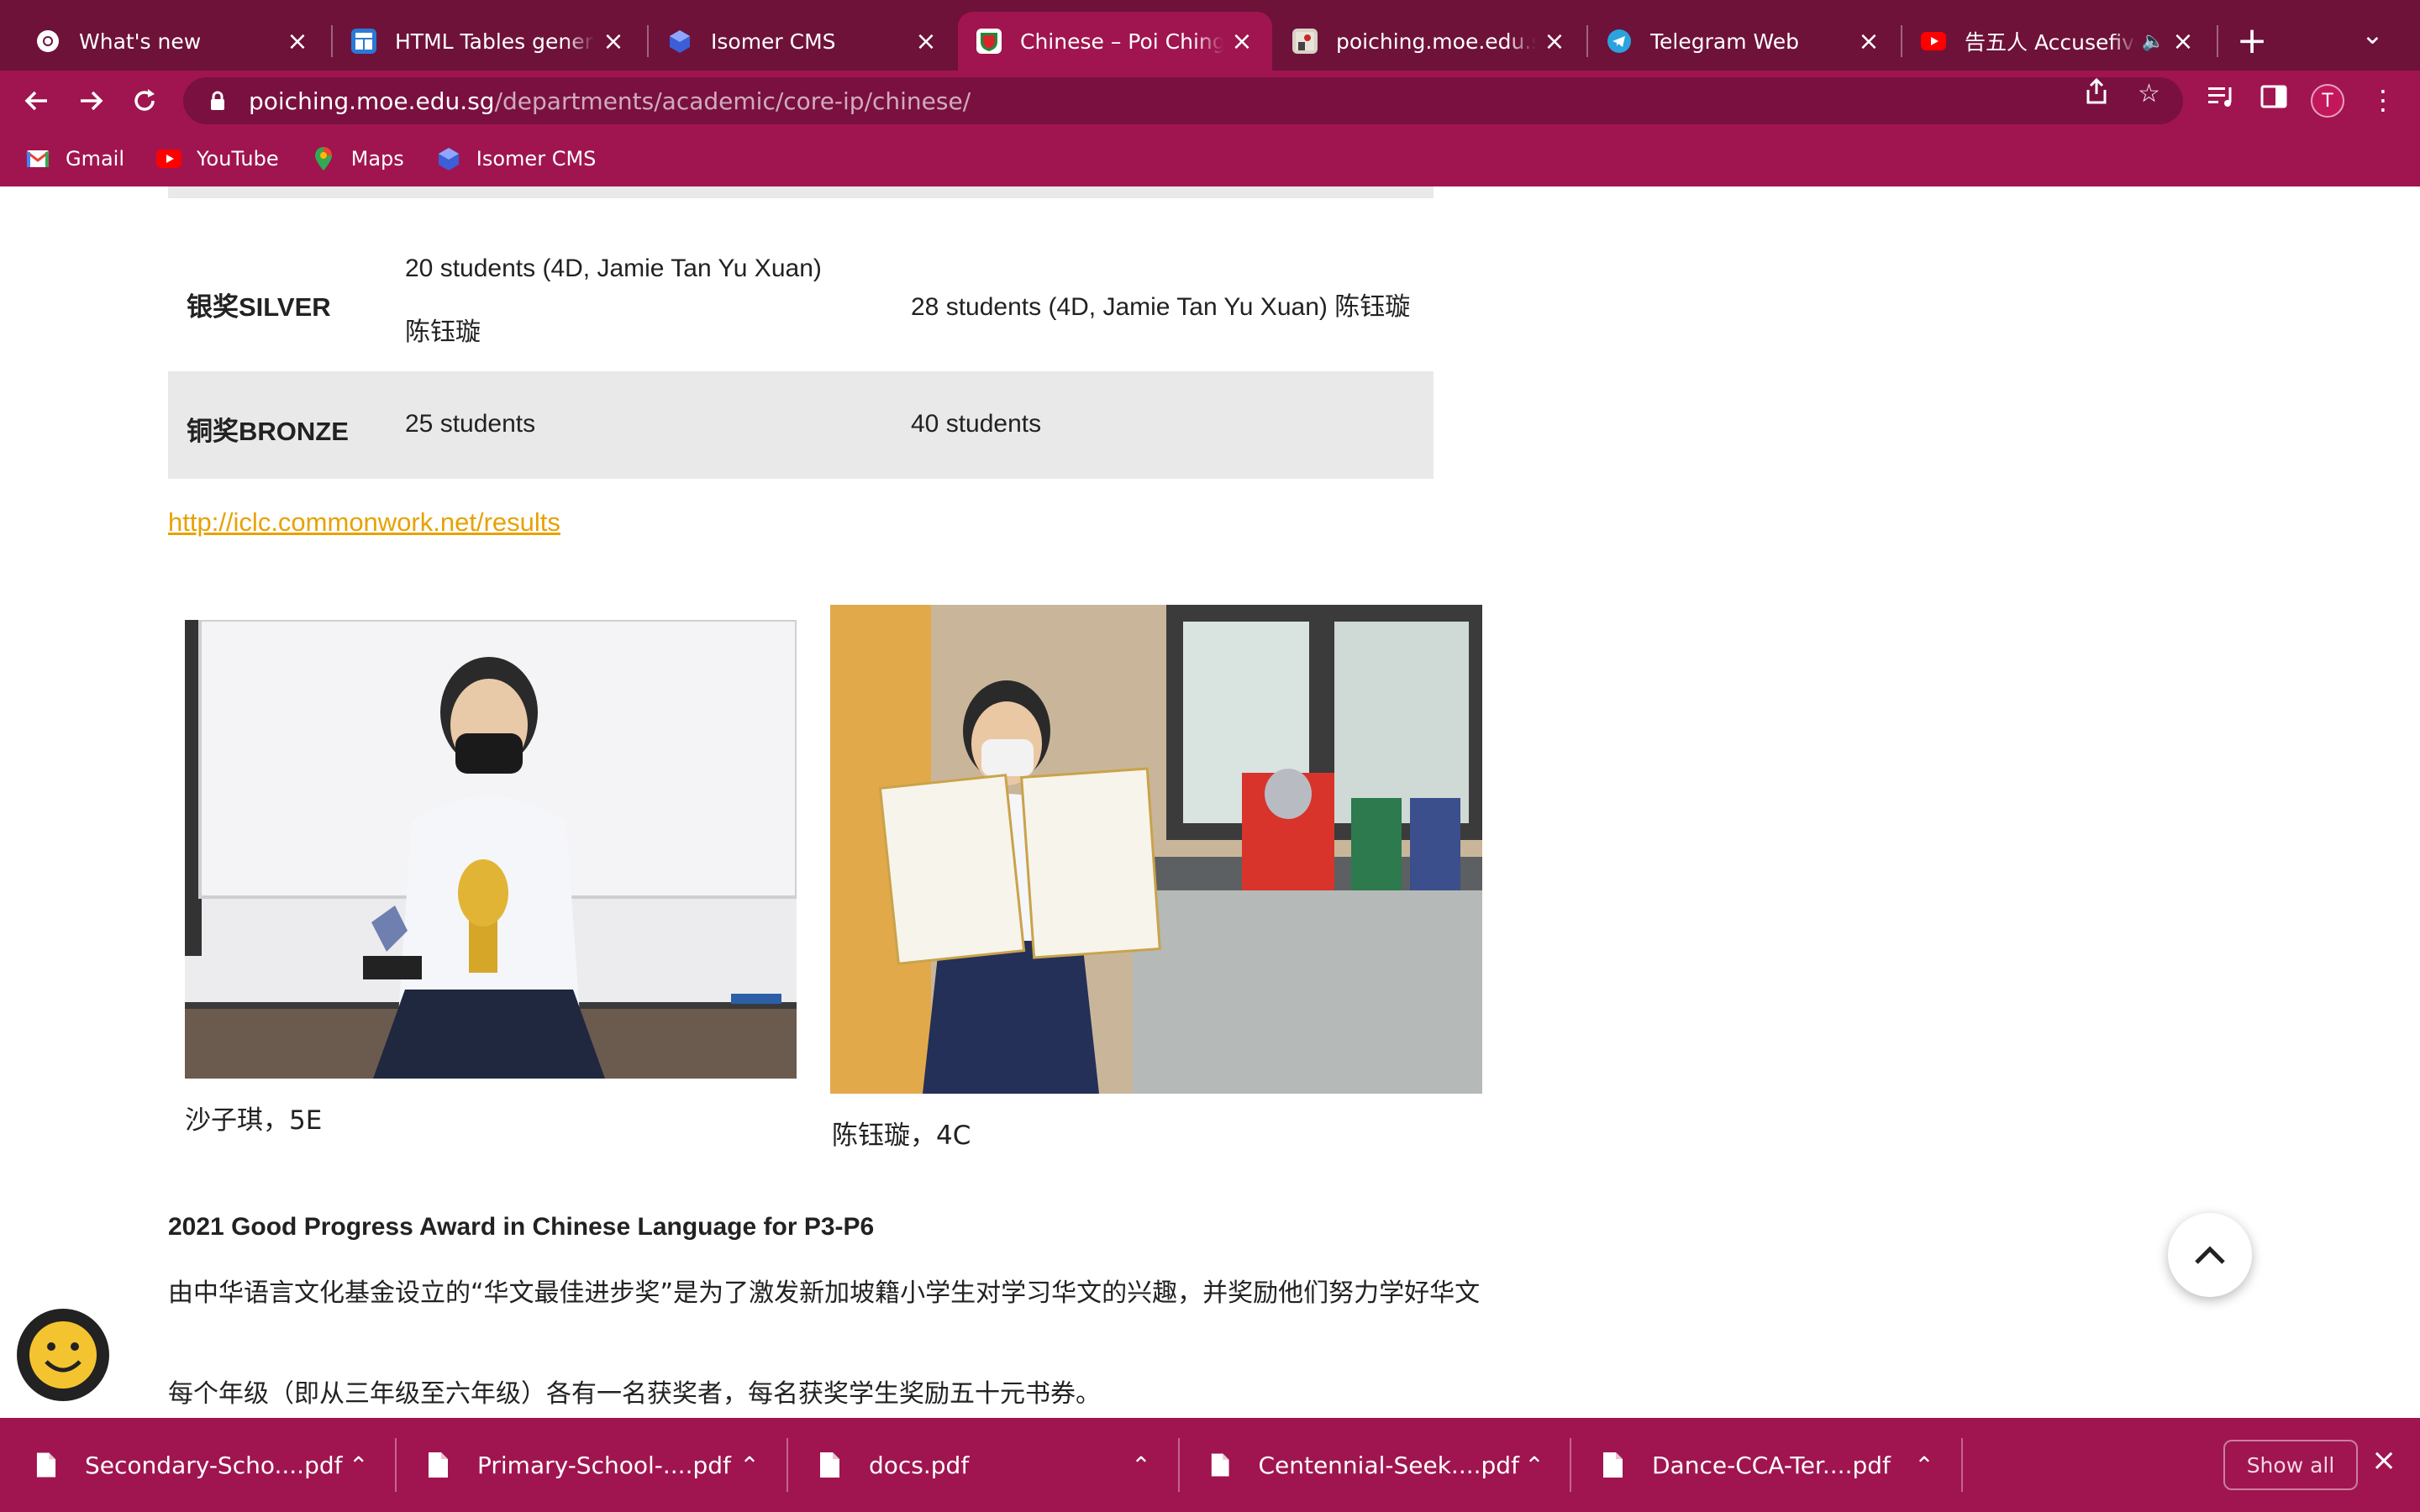 The height and width of the screenshot is (1512, 2420). I want to click on tab-telegram-web: Telegram Web ×, so click(1743, 41).